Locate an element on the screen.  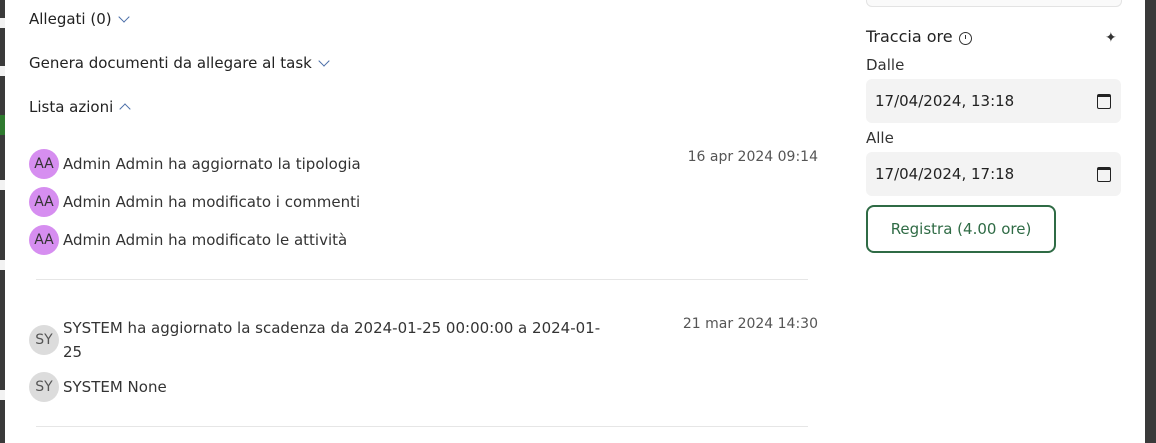
sparkle-icon: ✦ is located at coordinates (1111, 38).